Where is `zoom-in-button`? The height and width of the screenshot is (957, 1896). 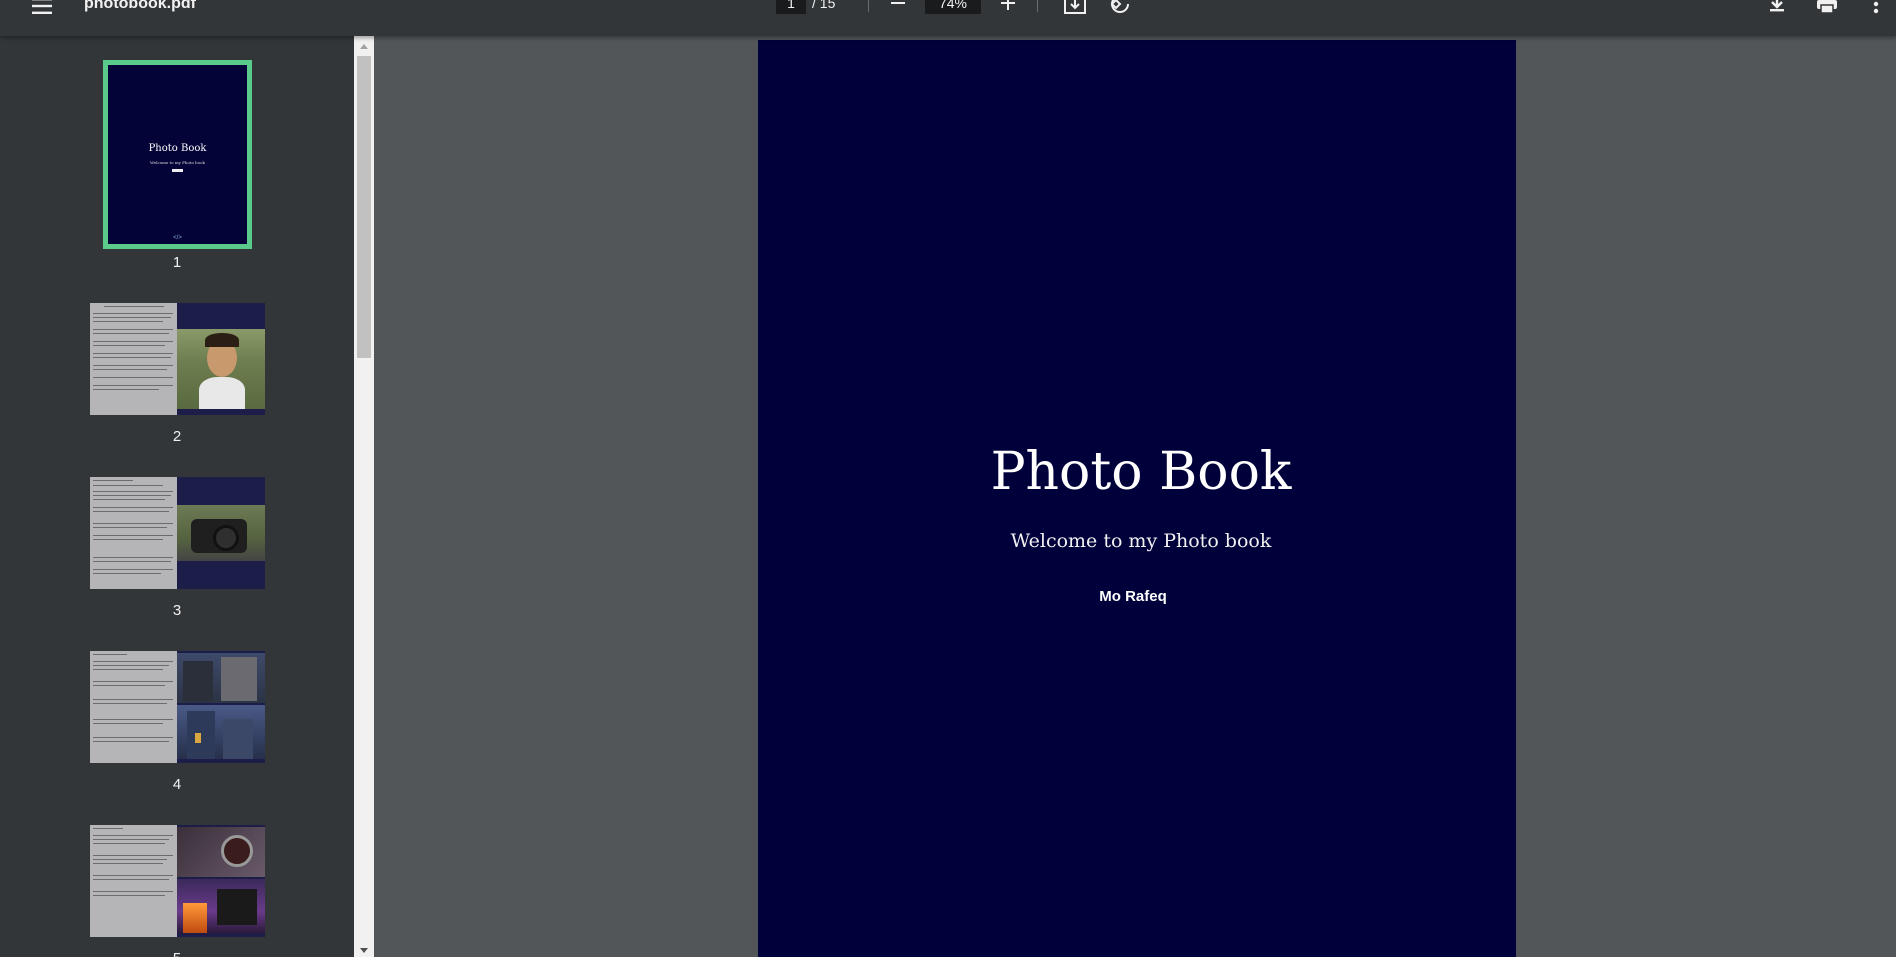
zoom-in-button is located at coordinates (1008, 7).